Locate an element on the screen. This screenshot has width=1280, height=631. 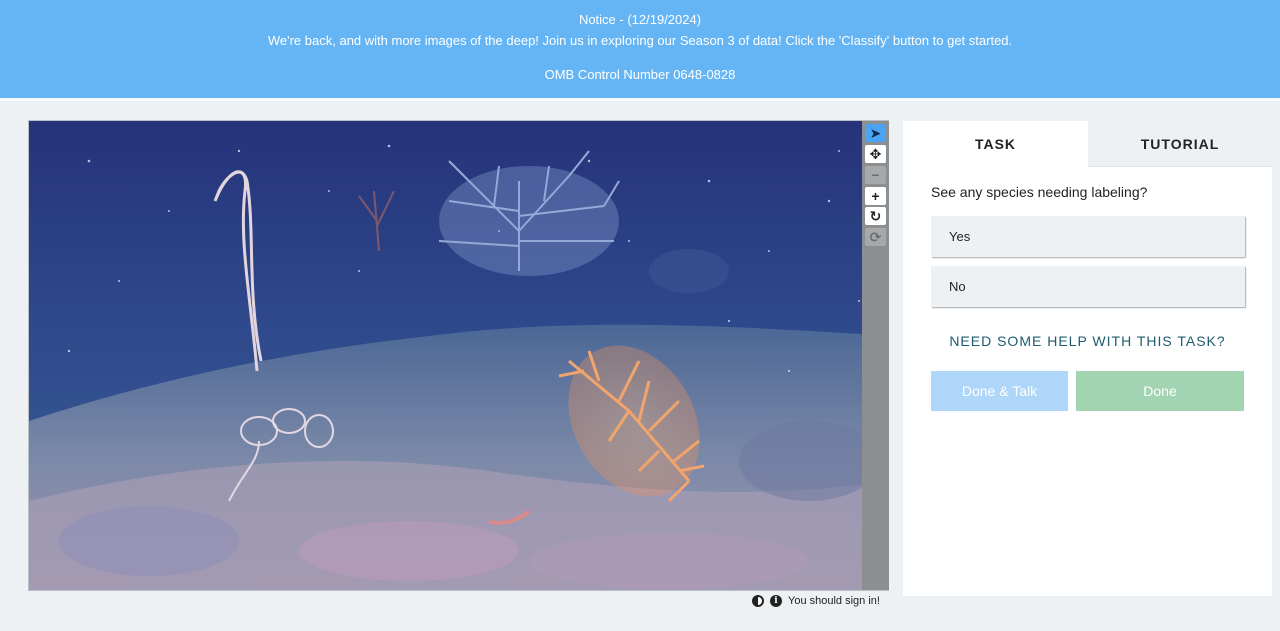
tab-task: TASK is located at coordinates (995, 144).